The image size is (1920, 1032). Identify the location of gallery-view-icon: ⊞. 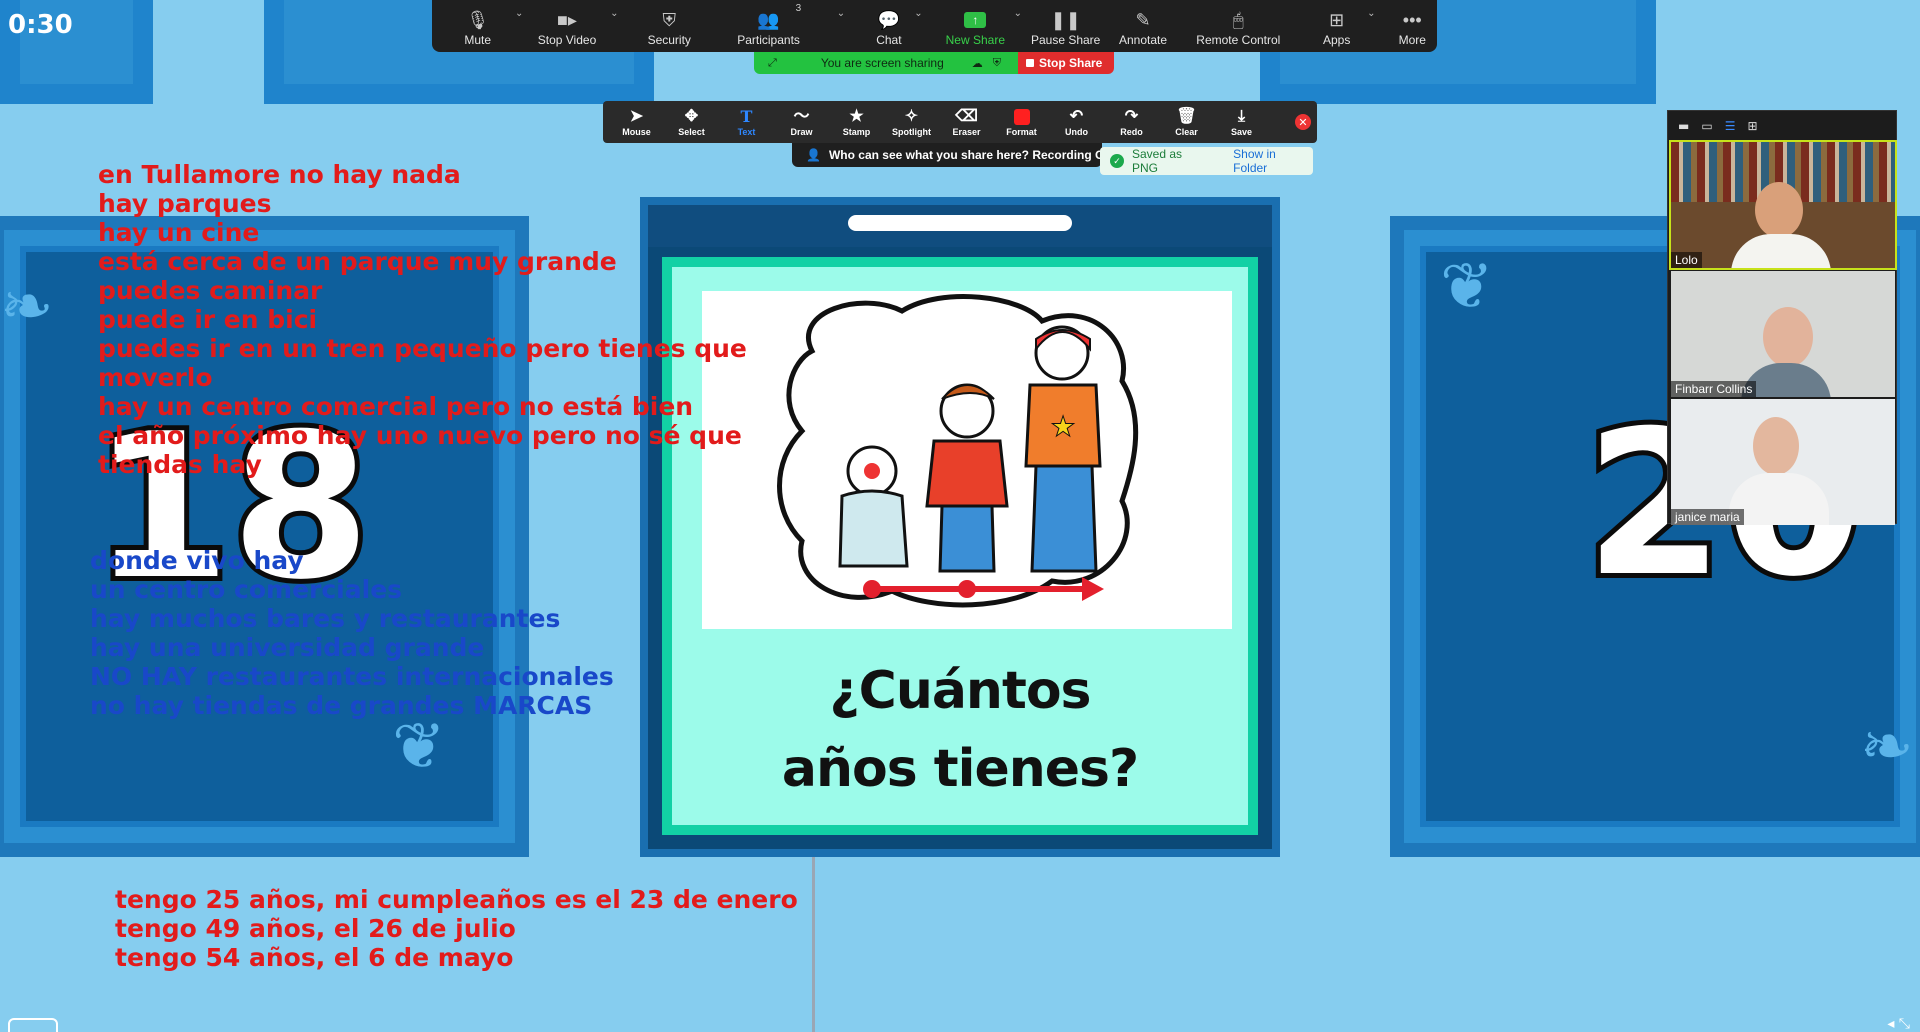
(1752, 126).